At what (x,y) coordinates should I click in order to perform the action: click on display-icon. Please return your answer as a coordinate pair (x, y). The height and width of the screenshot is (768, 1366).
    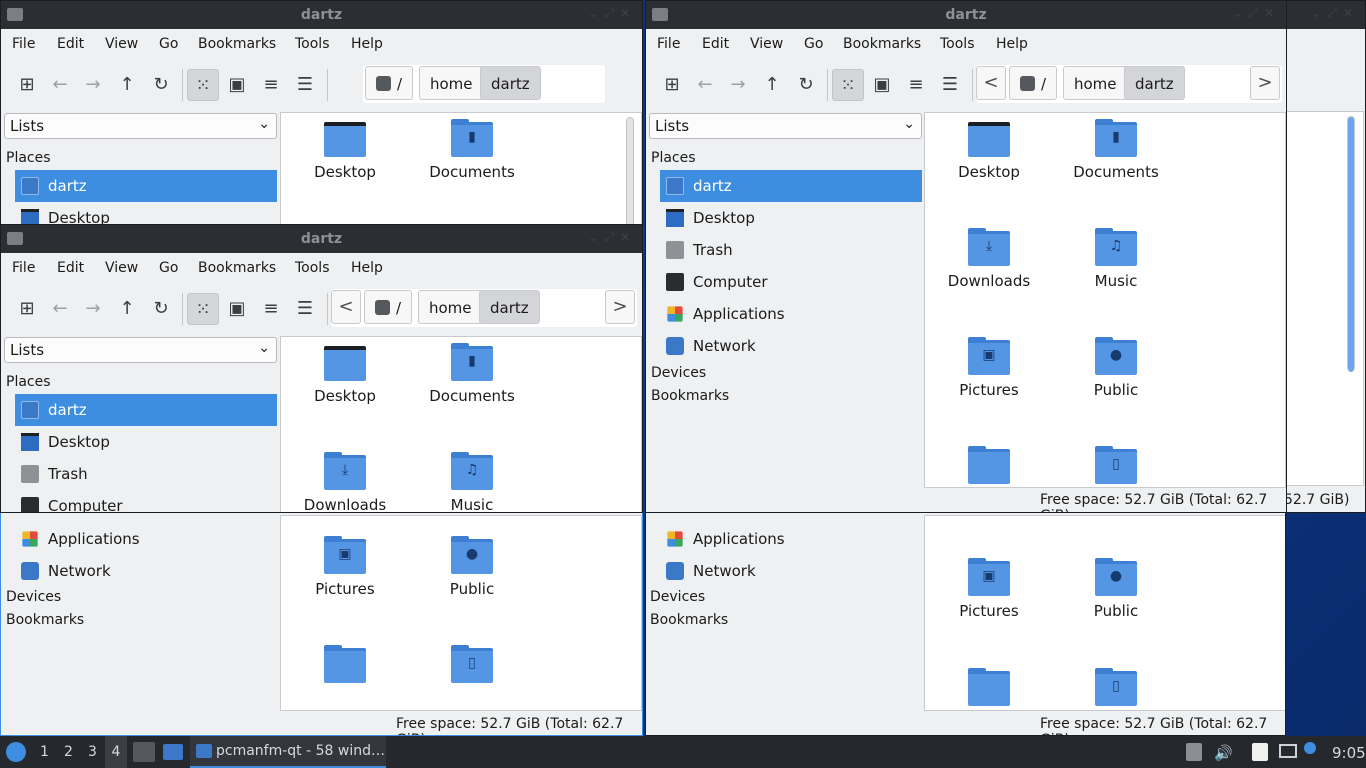
    Looking at the image, I should click on (1288, 751).